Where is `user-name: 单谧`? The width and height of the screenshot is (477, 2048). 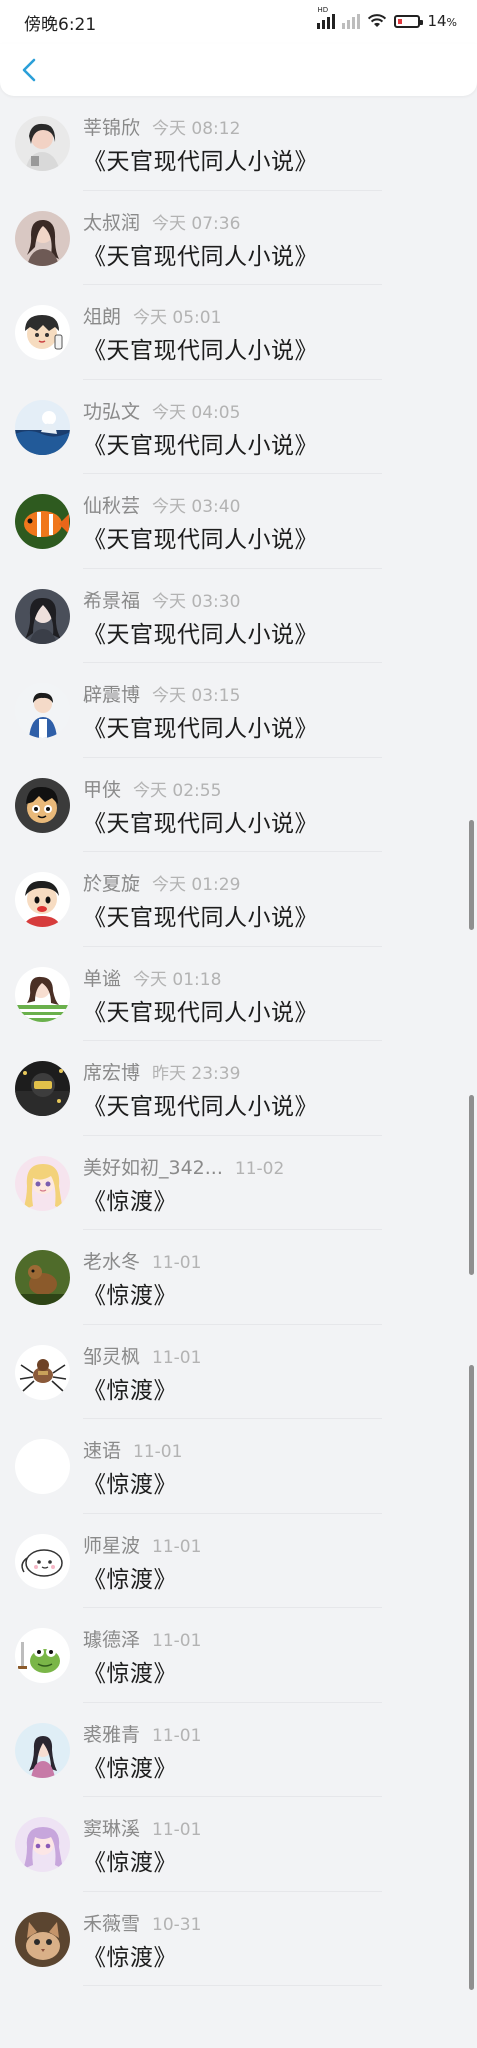
user-name: 单谧 is located at coordinates (102, 978).